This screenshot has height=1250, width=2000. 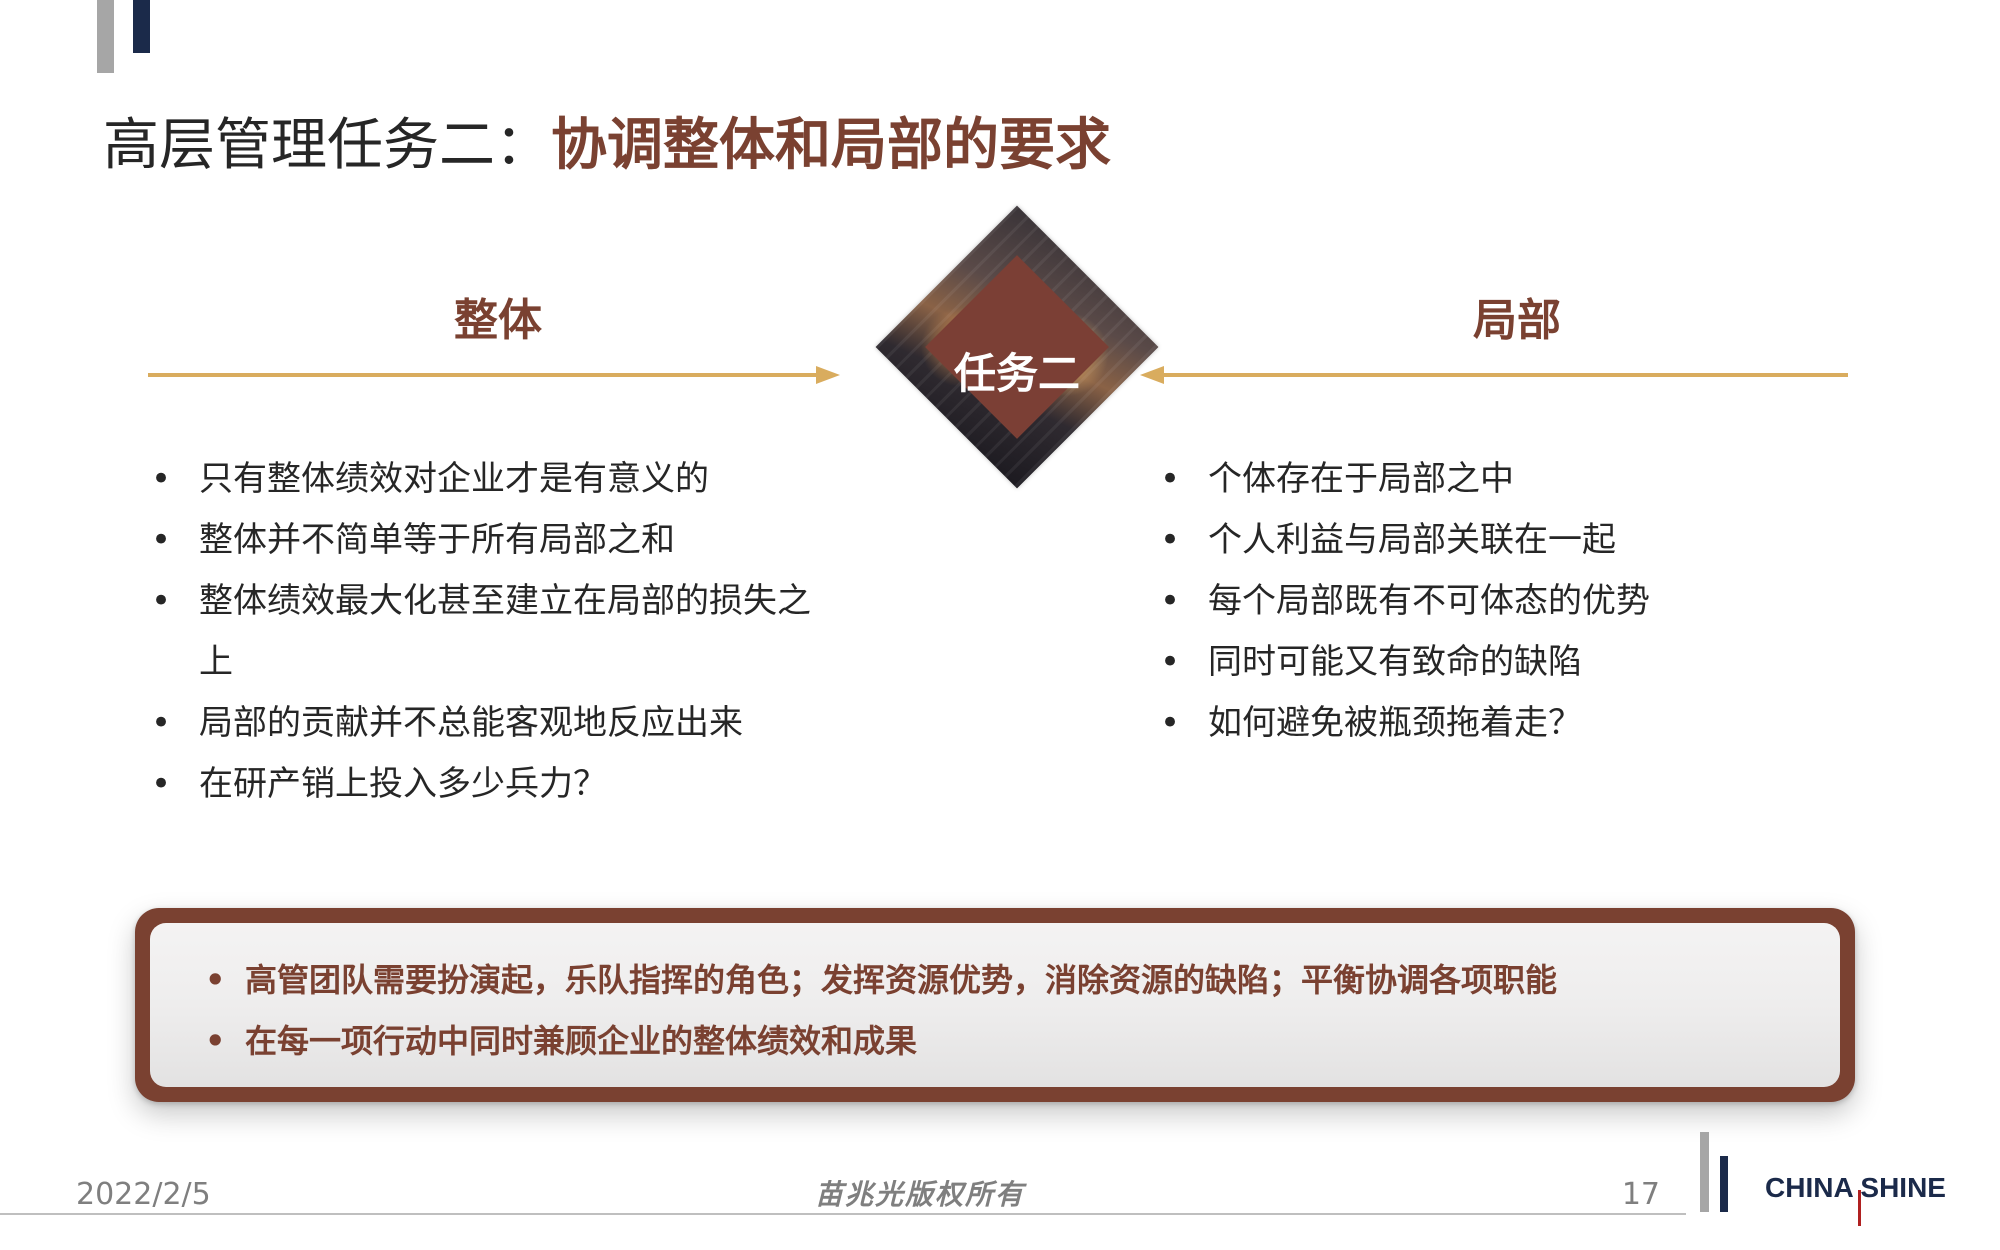 What do you see at coordinates (327, 145) in the screenshot?
I see `title-prefix: 高层管理任务二：` at bounding box center [327, 145].